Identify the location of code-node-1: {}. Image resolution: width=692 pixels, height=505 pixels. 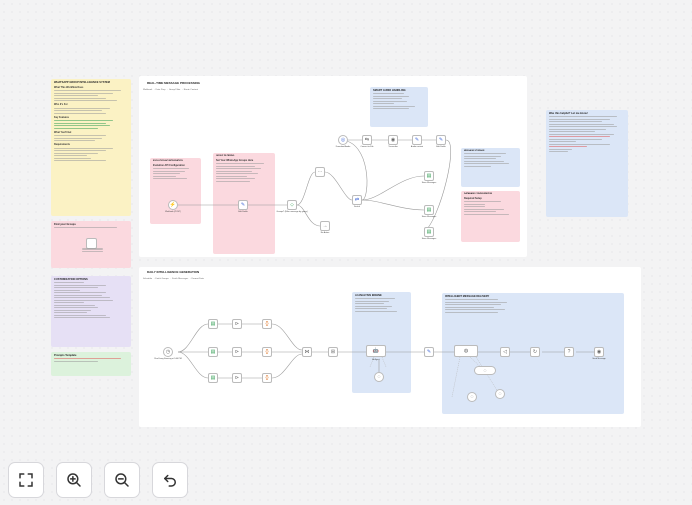
(267, 324).